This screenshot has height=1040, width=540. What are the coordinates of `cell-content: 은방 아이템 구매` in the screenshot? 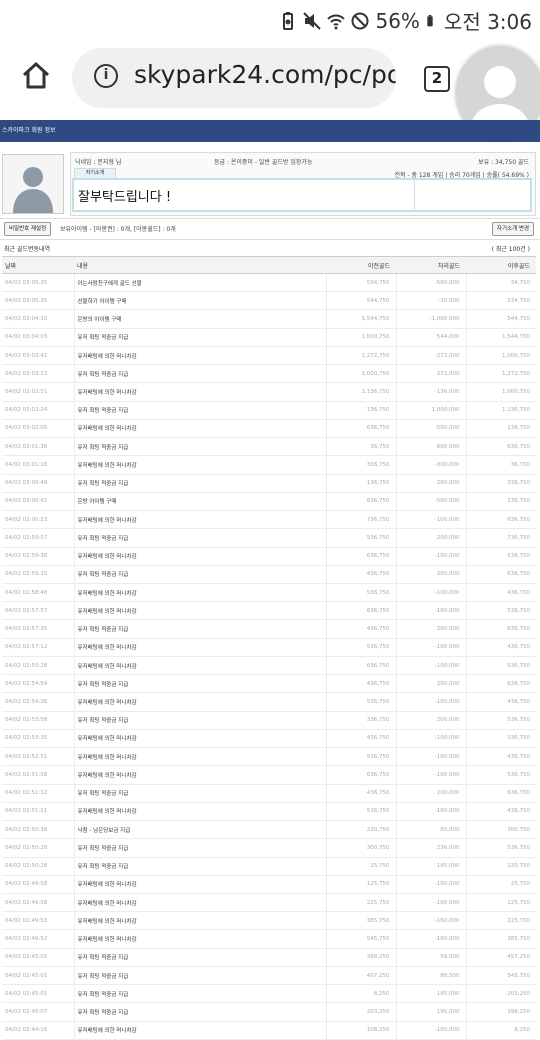 It's located at (199, 502).